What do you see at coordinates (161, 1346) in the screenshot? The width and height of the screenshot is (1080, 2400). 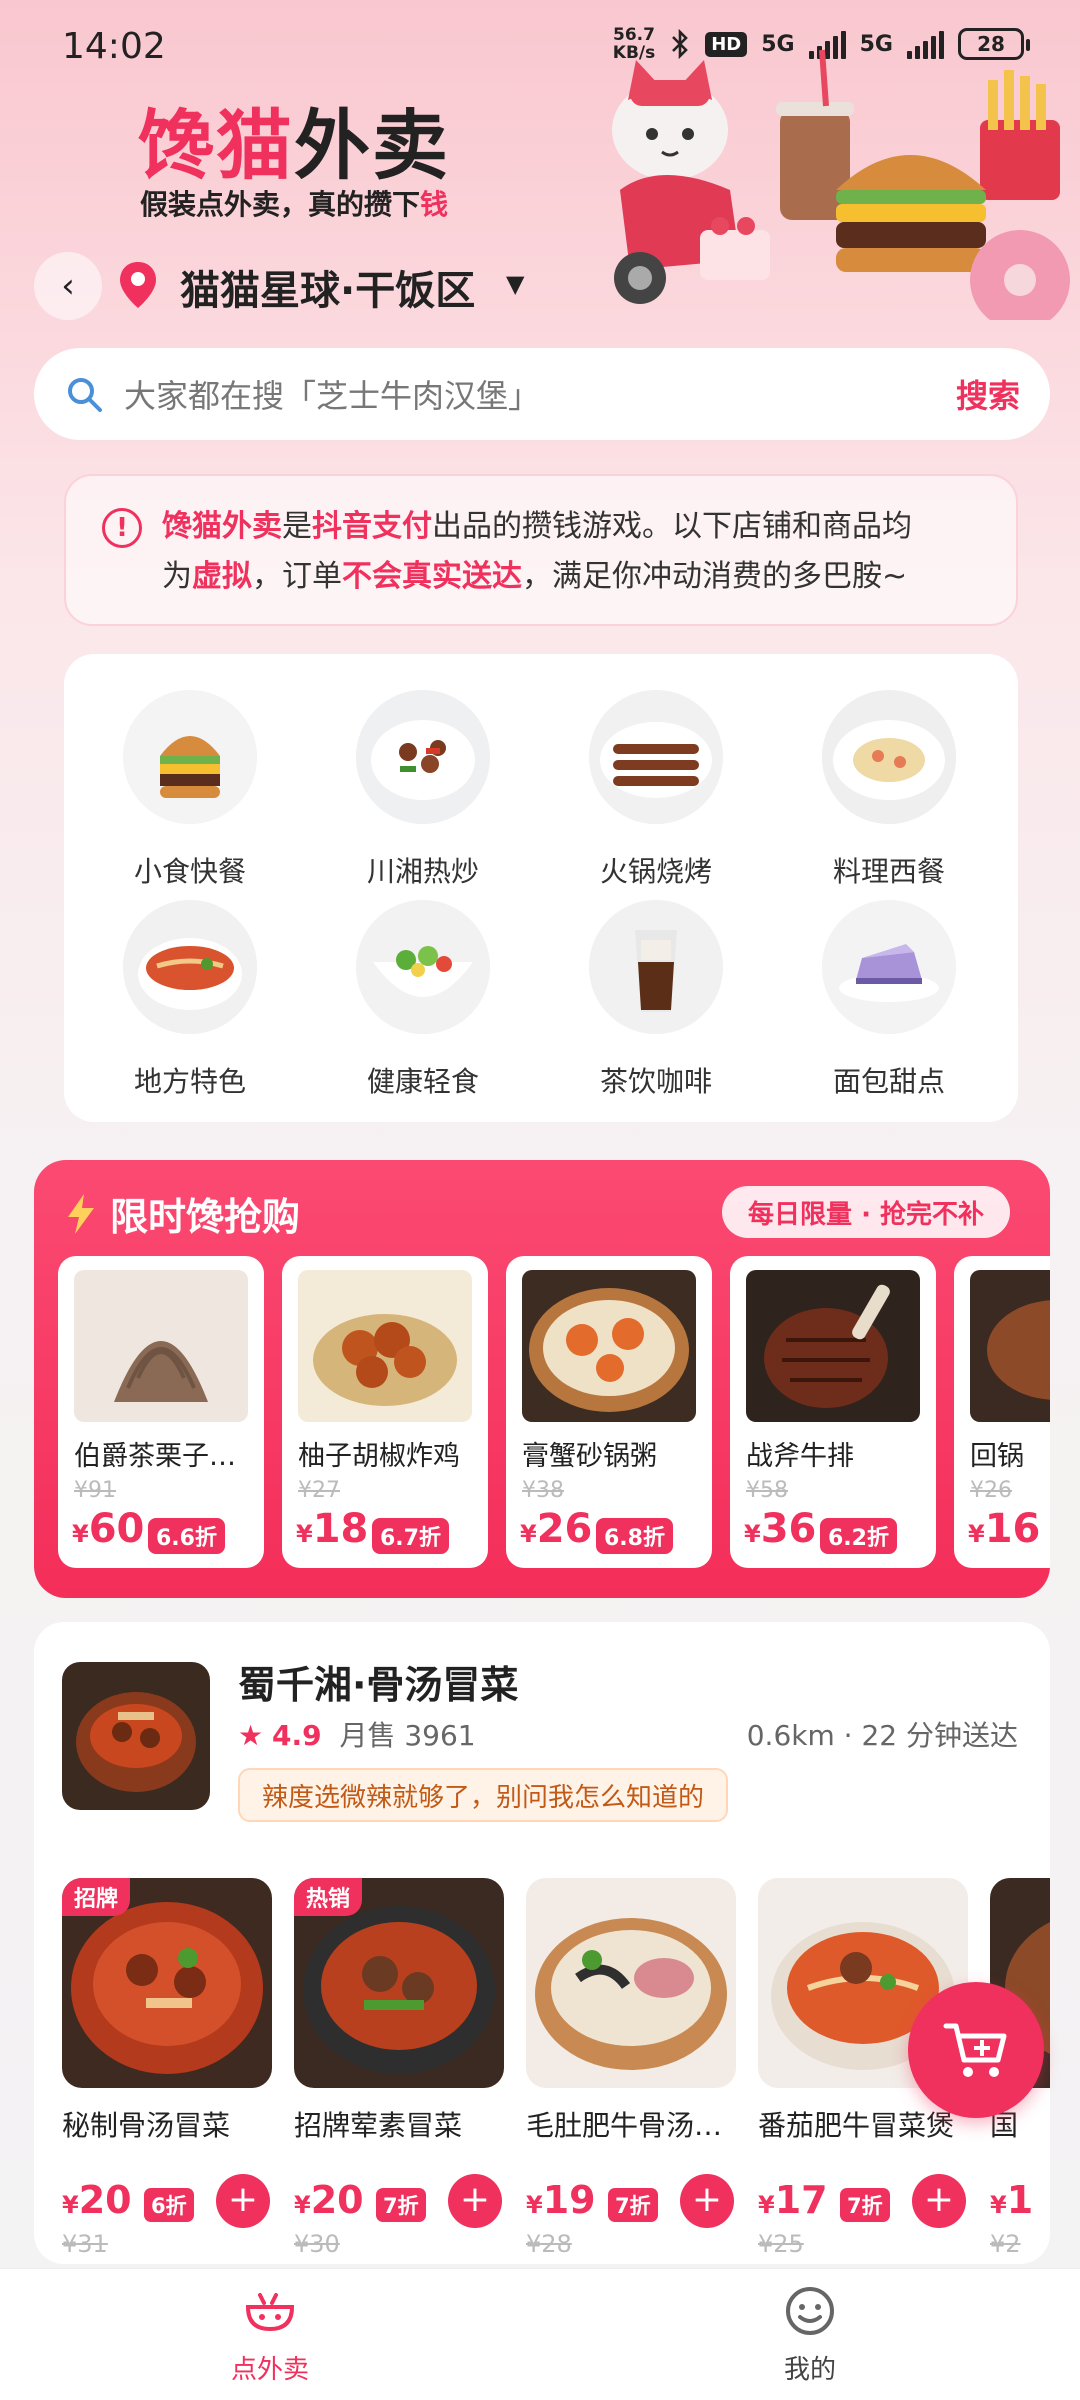 I see `mont-blanc-image` at bounding box center [161, 1346].